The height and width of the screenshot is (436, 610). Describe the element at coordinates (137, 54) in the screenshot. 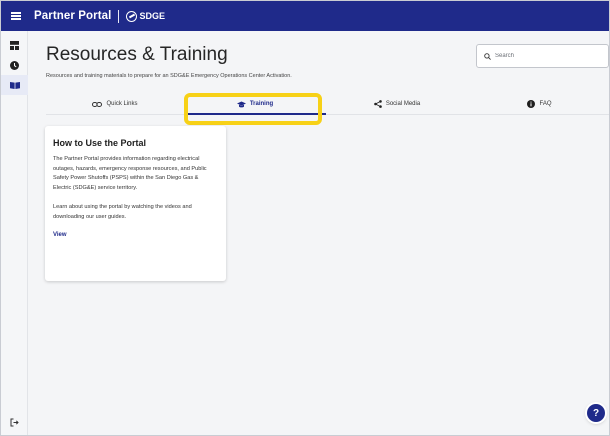

I see `page-title: Resources & Training` at that location.